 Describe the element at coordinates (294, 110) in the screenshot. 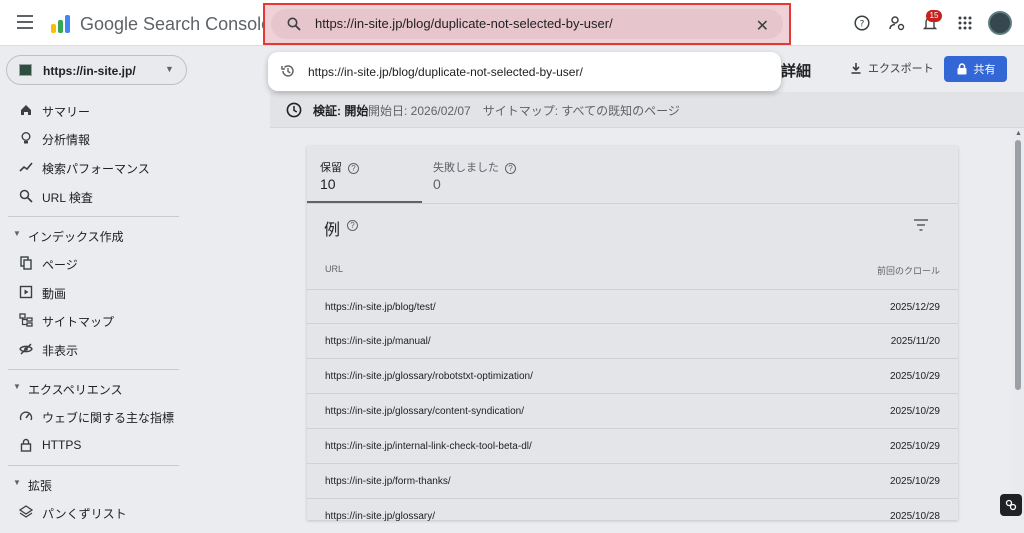

I see `clock-icon` at that location.